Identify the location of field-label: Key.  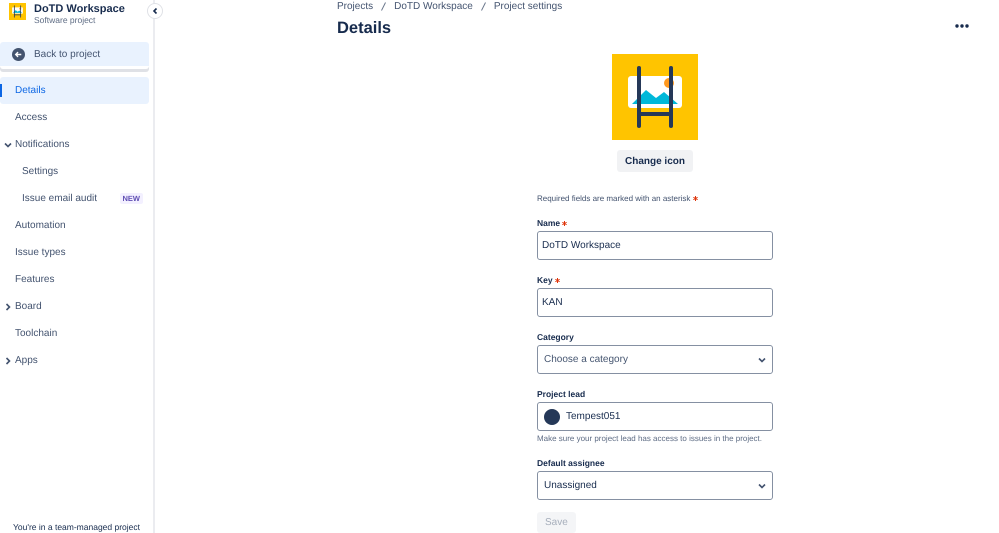
(545, 280).